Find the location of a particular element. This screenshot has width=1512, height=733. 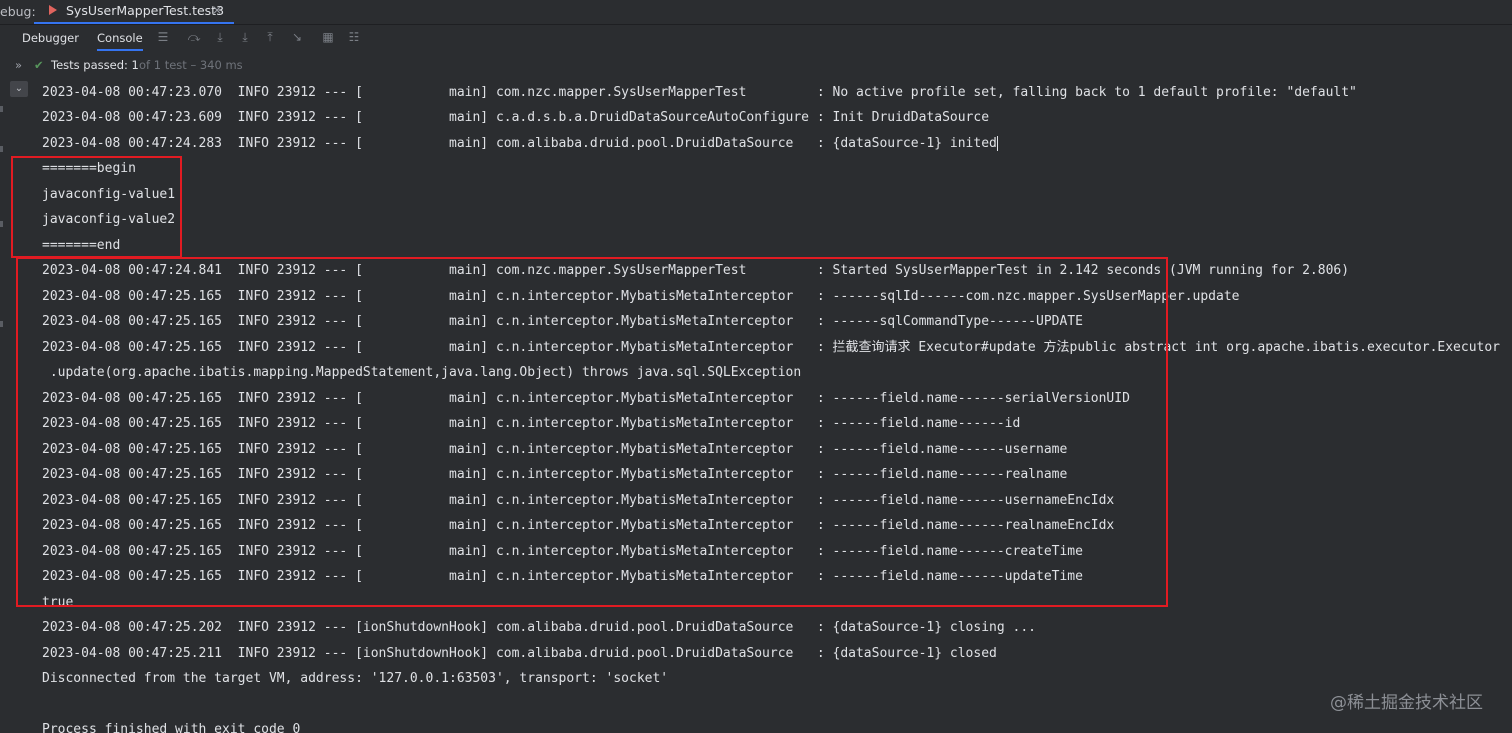

expand-icon: » is located at coordinates (18, 65).